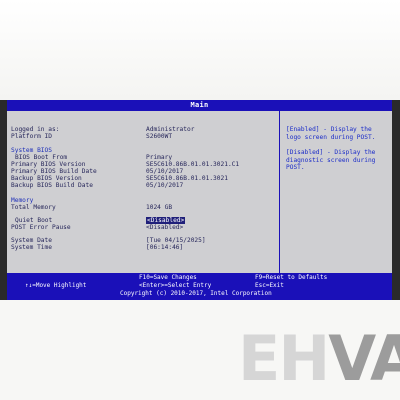  Describe the element at coordinates (269, 285) in the screenshot. I see `esc-exit-hint: Esc=Exit` at that location.